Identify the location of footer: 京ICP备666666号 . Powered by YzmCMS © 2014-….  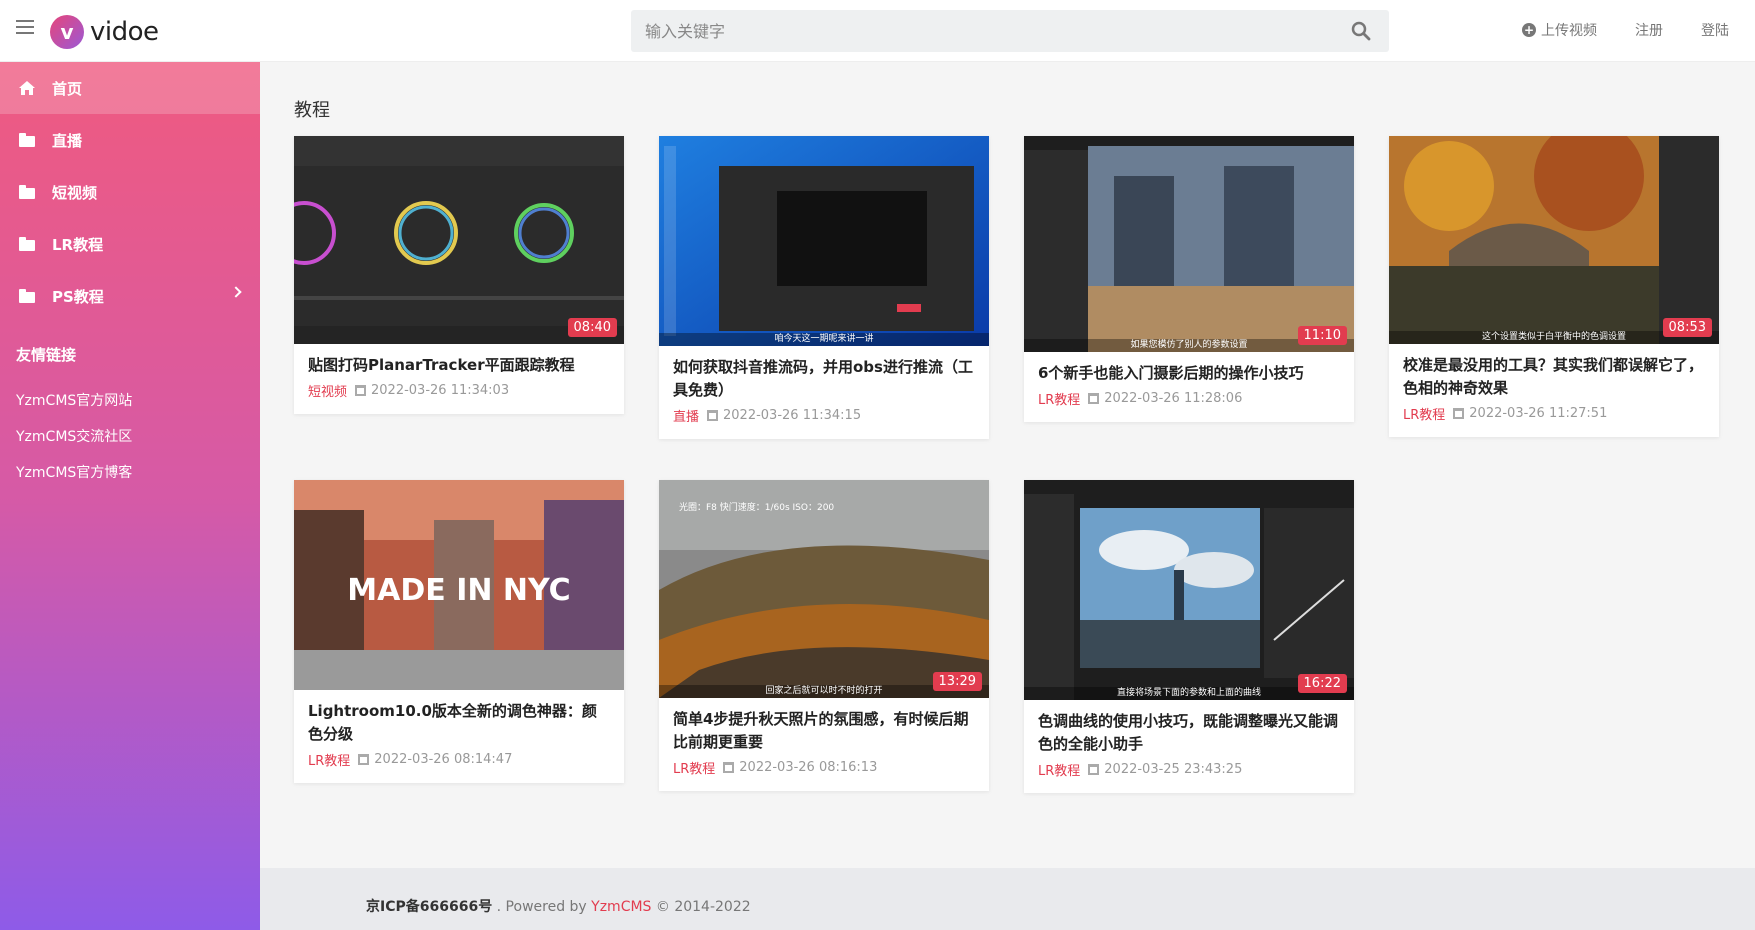
(1007, 899).